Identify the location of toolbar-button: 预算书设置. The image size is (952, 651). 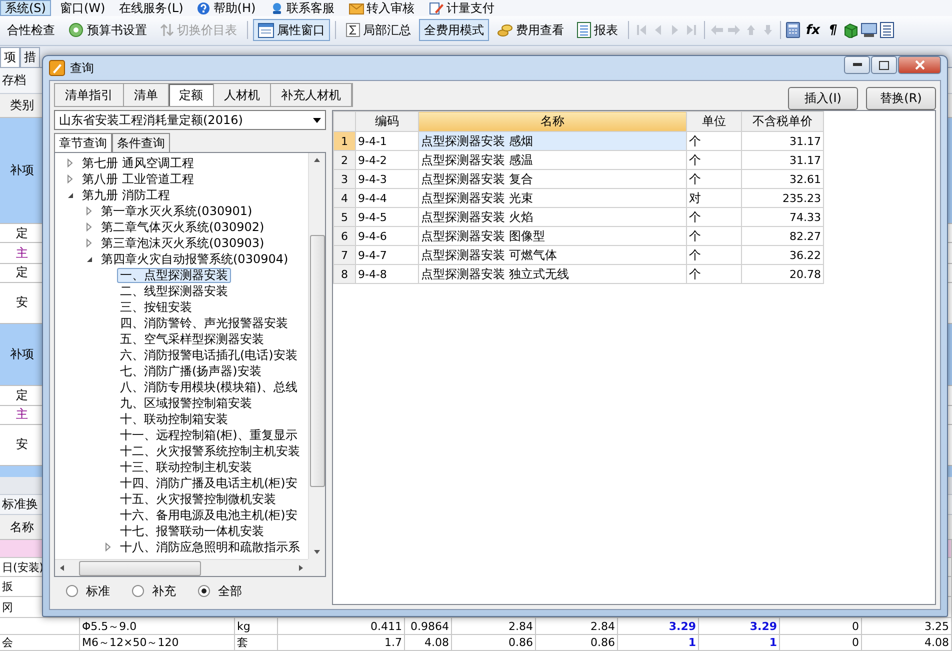
(107, 30).